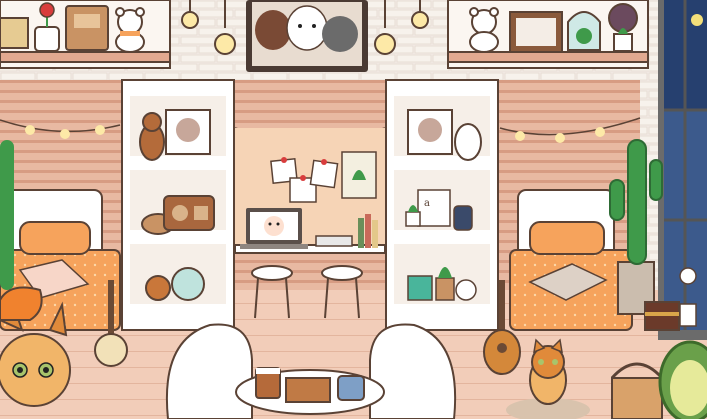 This screenshot has width=707, height=419. Describe the element at coordinates (307, 36) in the screenshot. I see `tv-screen` at that location.